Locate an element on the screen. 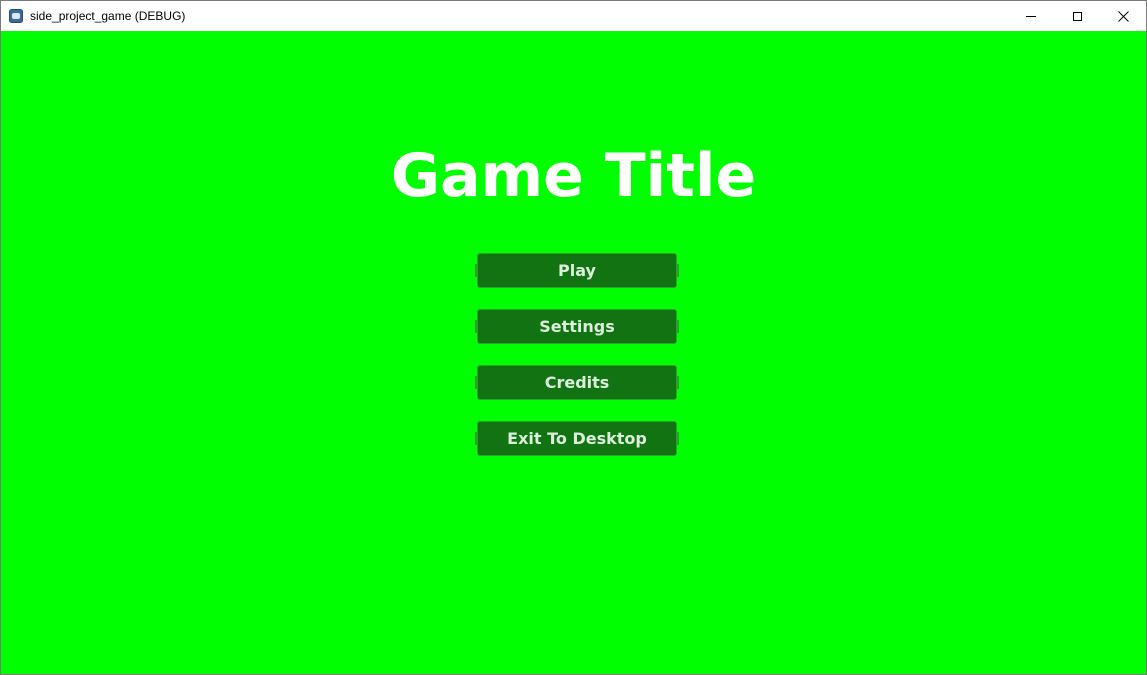 This screenshot has width=1147, height=675. game-title: Game Title is located at coordinates (573, 176).